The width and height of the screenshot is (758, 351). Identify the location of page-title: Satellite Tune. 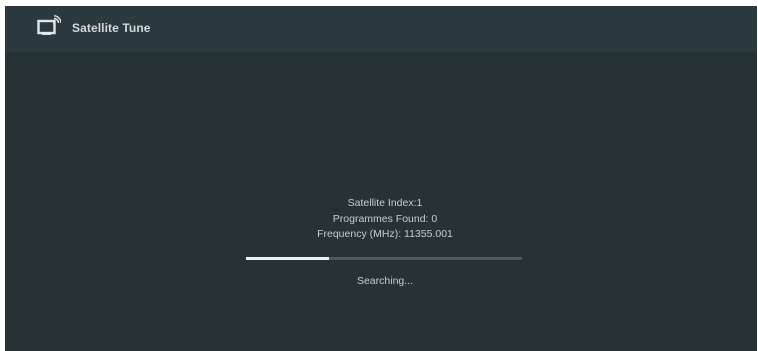
(111, 28).